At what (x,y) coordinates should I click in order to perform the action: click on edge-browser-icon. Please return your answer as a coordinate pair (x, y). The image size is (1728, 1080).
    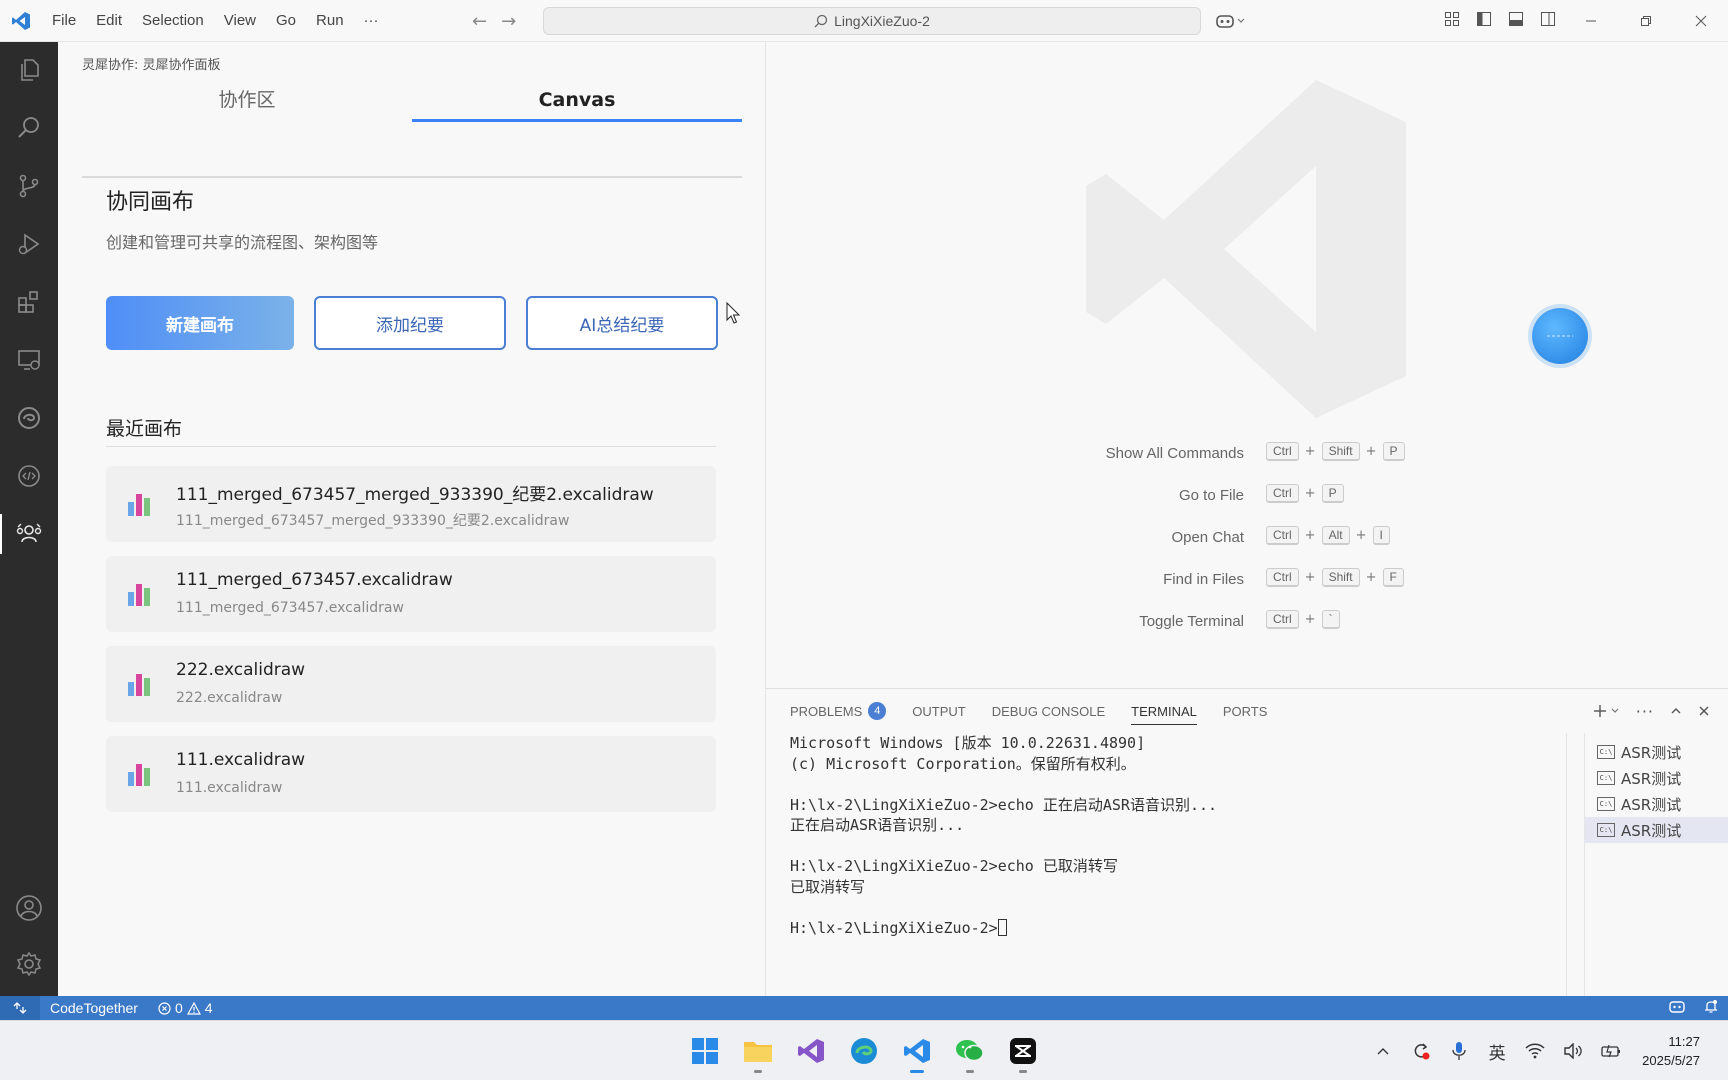
    Looking at the image, I should click on (864, 1051).